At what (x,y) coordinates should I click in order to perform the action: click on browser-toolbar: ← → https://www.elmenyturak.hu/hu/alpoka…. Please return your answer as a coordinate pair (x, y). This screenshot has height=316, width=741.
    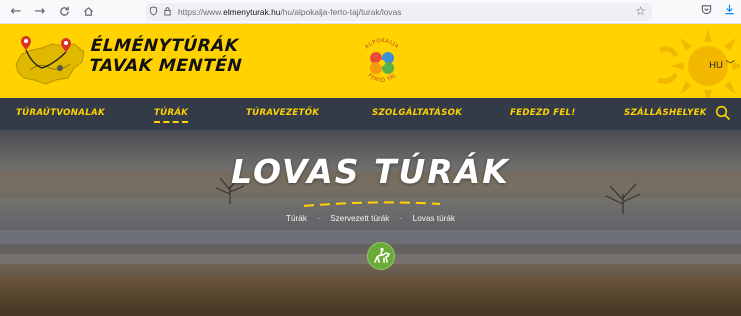
    Looking at the image, I should click on (370, 12).